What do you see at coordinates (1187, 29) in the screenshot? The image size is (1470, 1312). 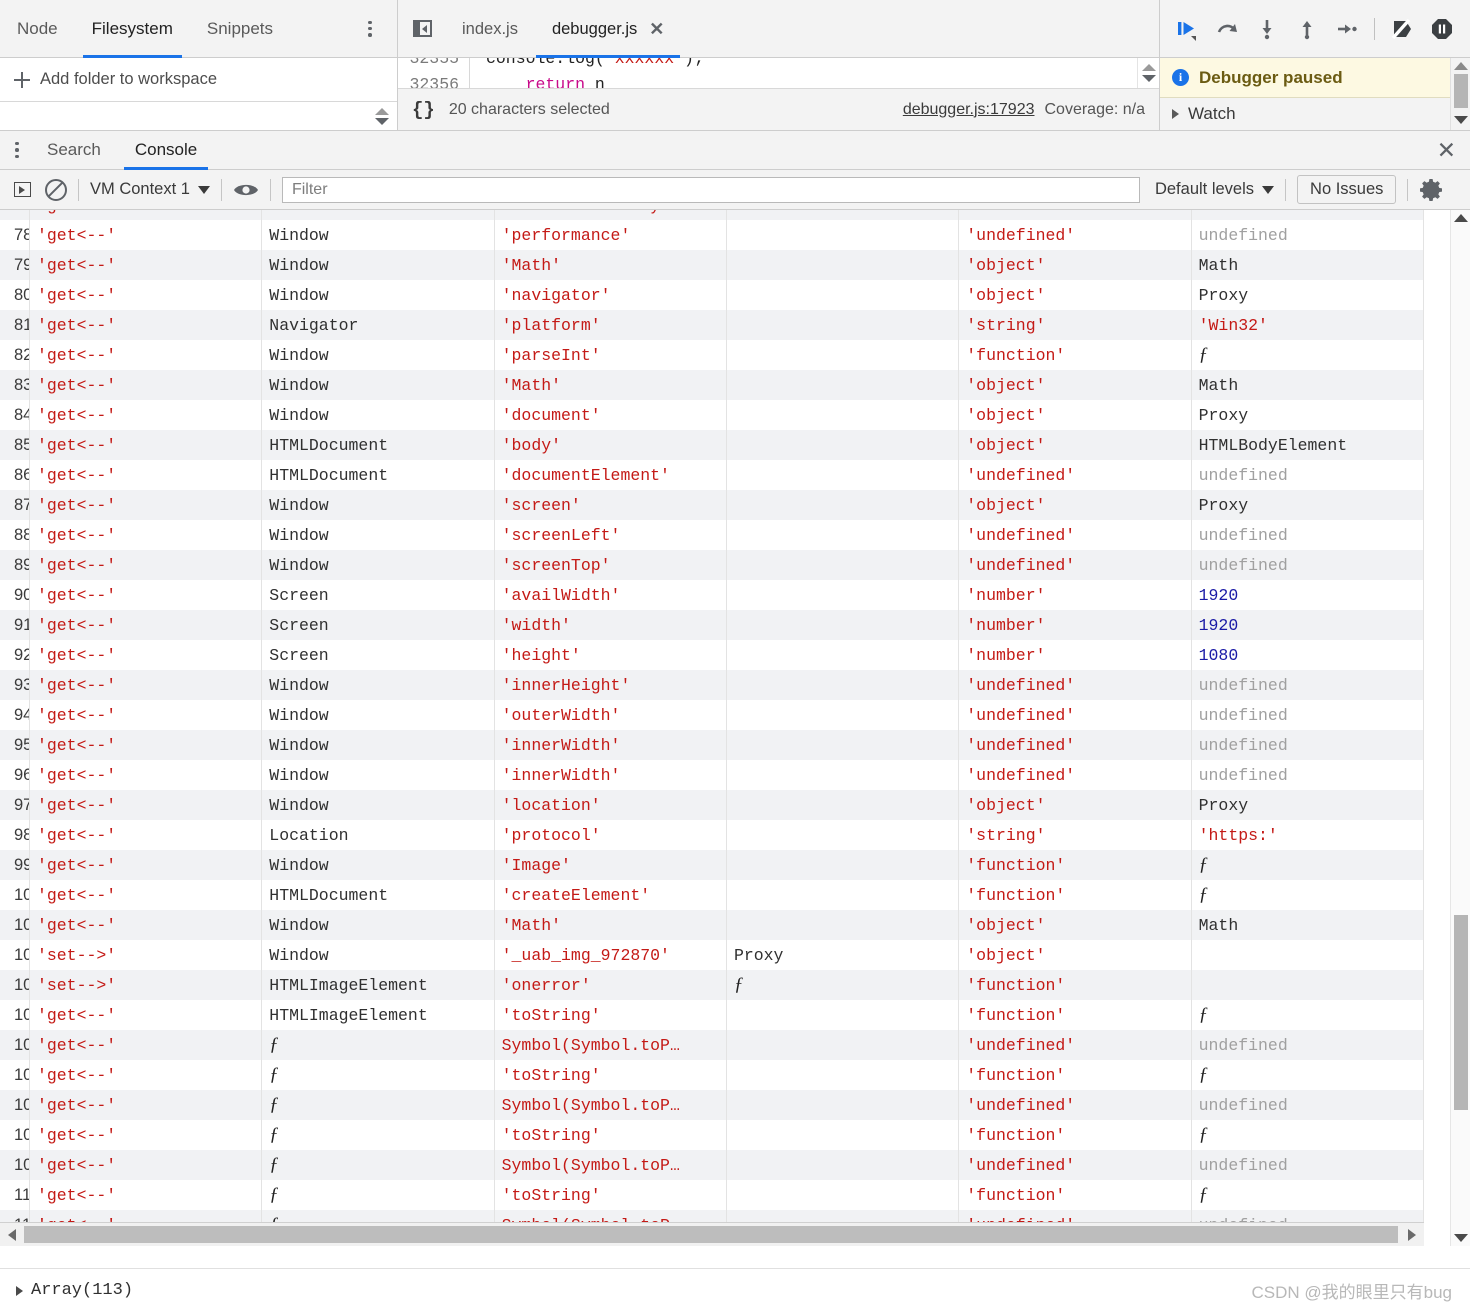 I see `resume-icon` at bounding box center [1187, 29].